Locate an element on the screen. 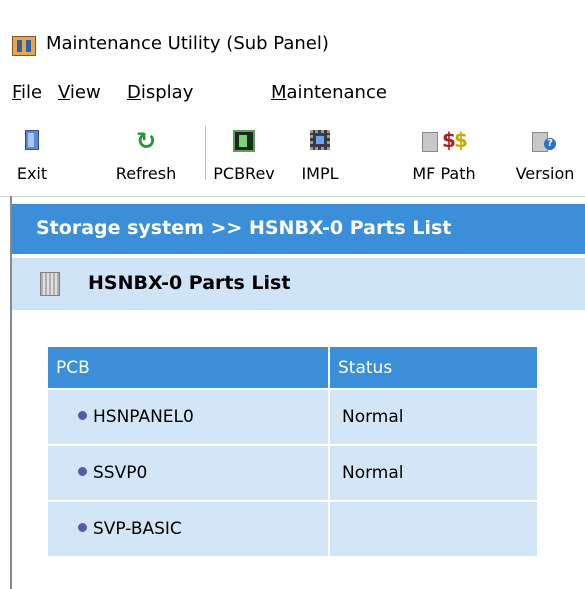  table-row: HSNPANEL0 Normal is located at coordinates (292, 416).